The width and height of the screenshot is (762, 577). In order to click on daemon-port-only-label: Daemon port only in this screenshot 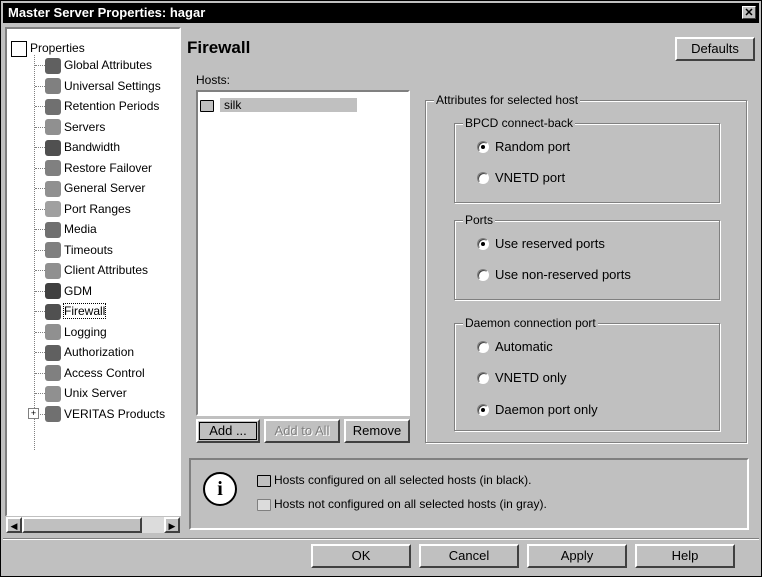, I will do `click(546, 409)`.